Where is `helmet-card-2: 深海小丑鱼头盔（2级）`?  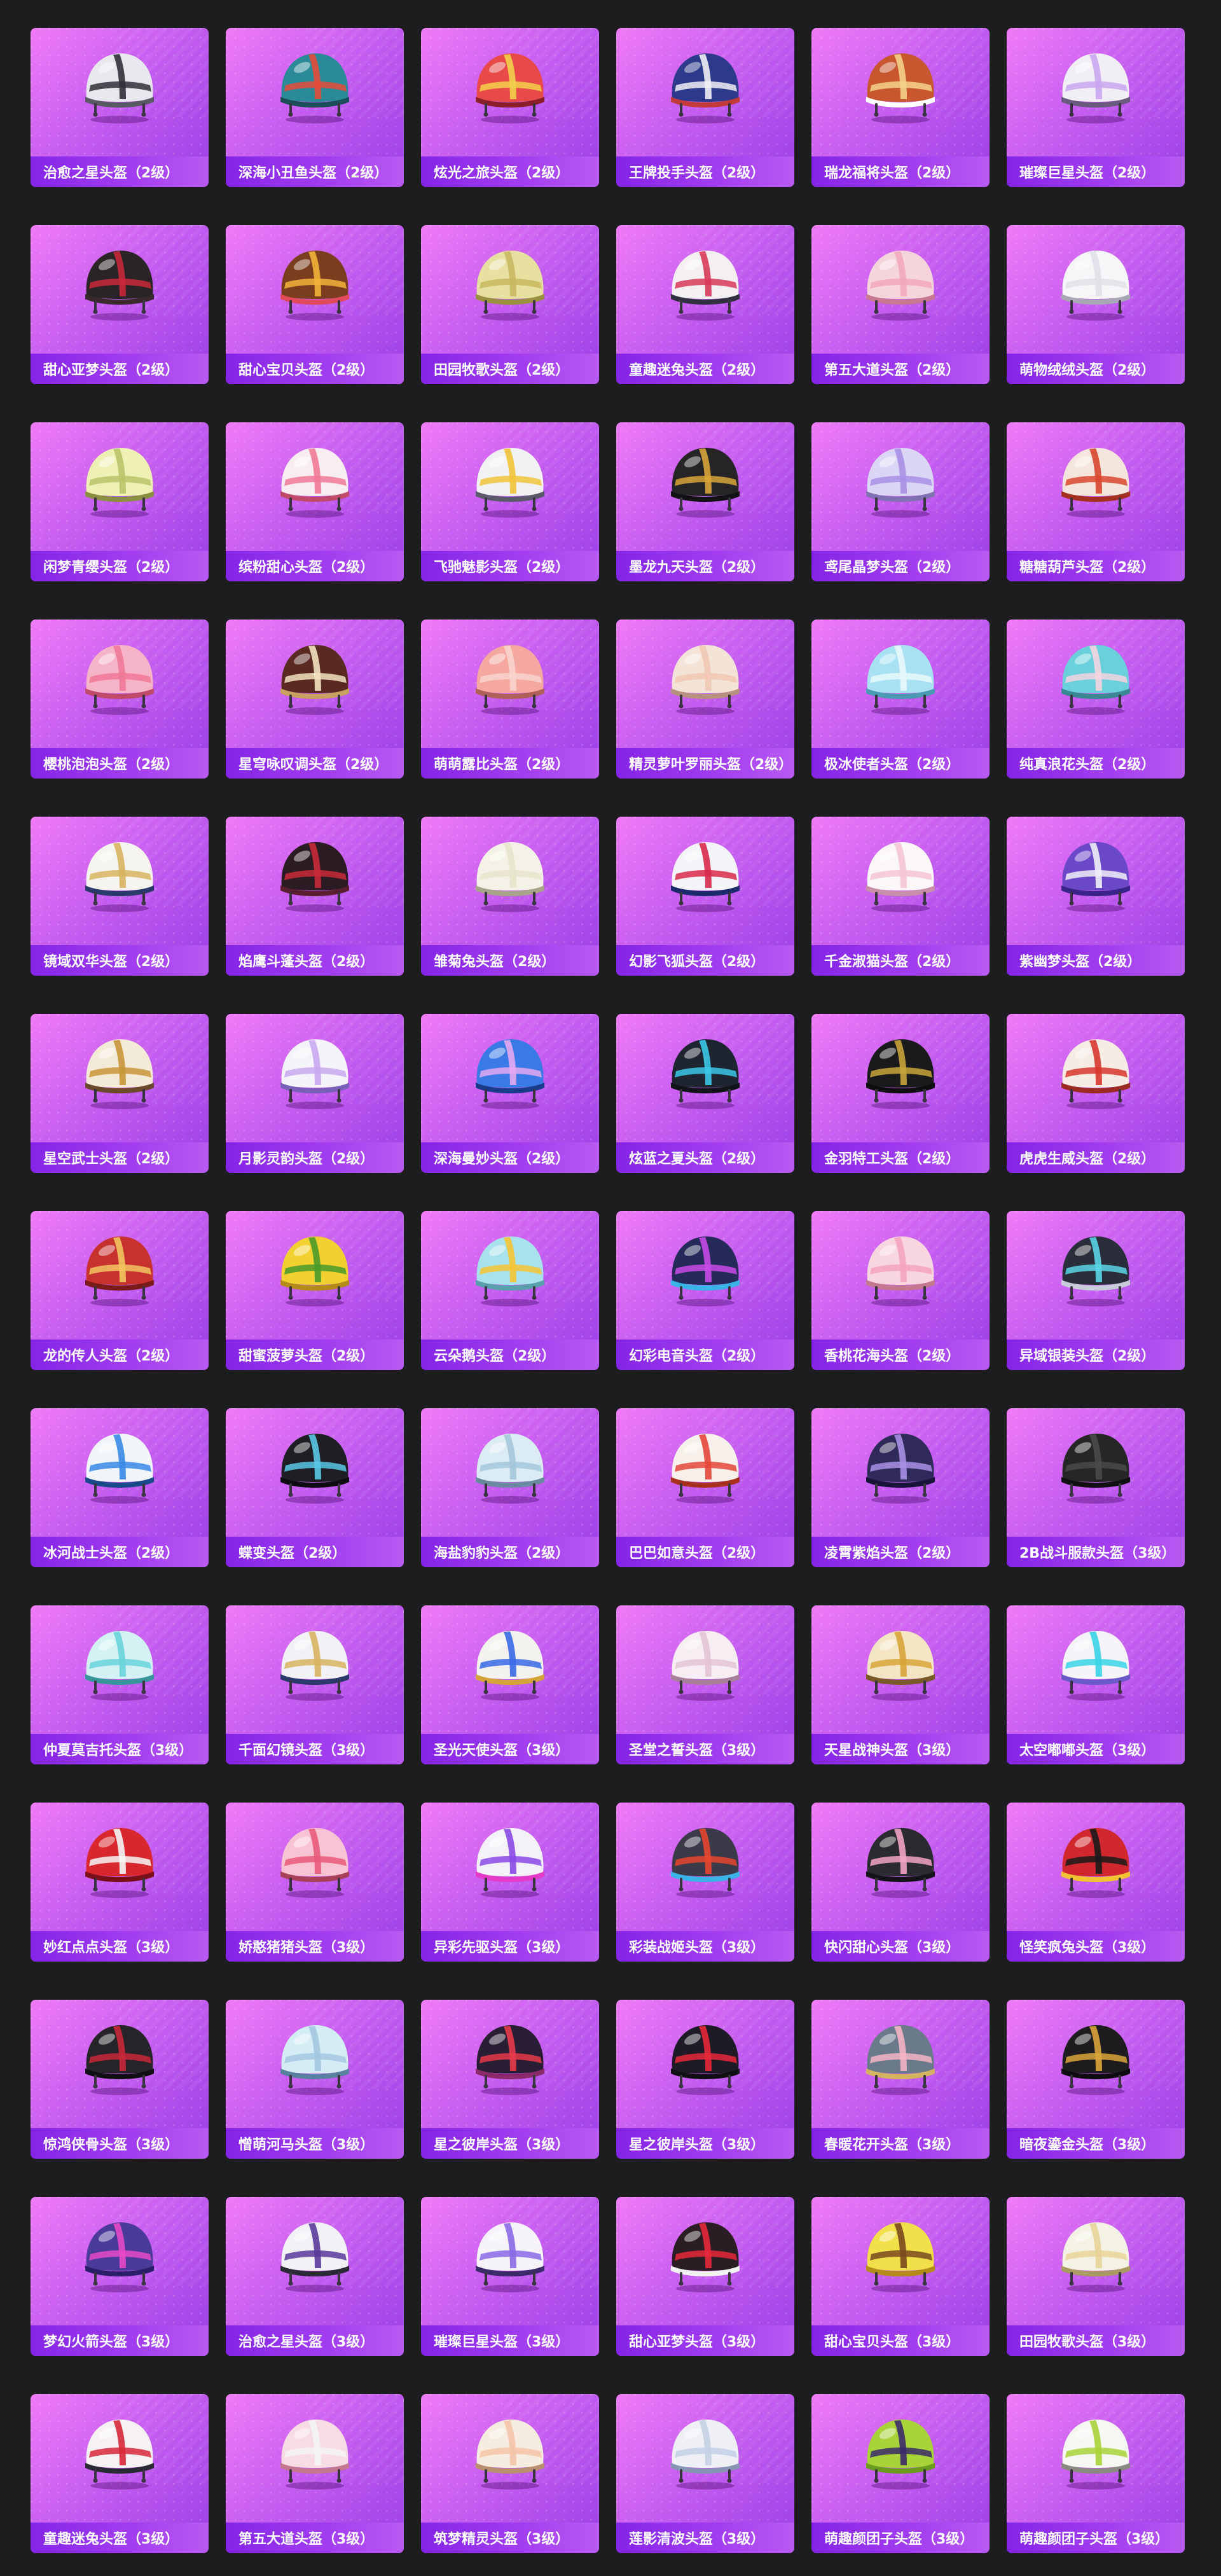 helmet-card-2: 深海小丑鱼头盔（2级） is located at coordinates (315, 107).